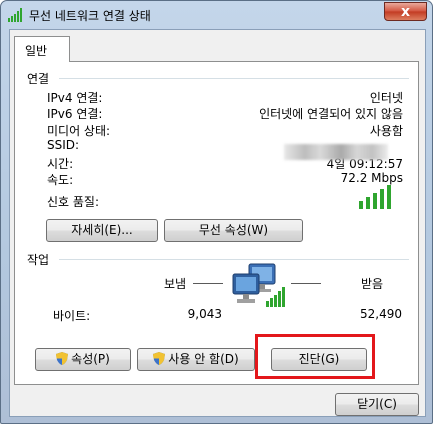  What do you see at coordinates (203, 359) in the screenshot?
I see `disable-button-label: 사용 안 함(D)` at bounding box center [203, 359].